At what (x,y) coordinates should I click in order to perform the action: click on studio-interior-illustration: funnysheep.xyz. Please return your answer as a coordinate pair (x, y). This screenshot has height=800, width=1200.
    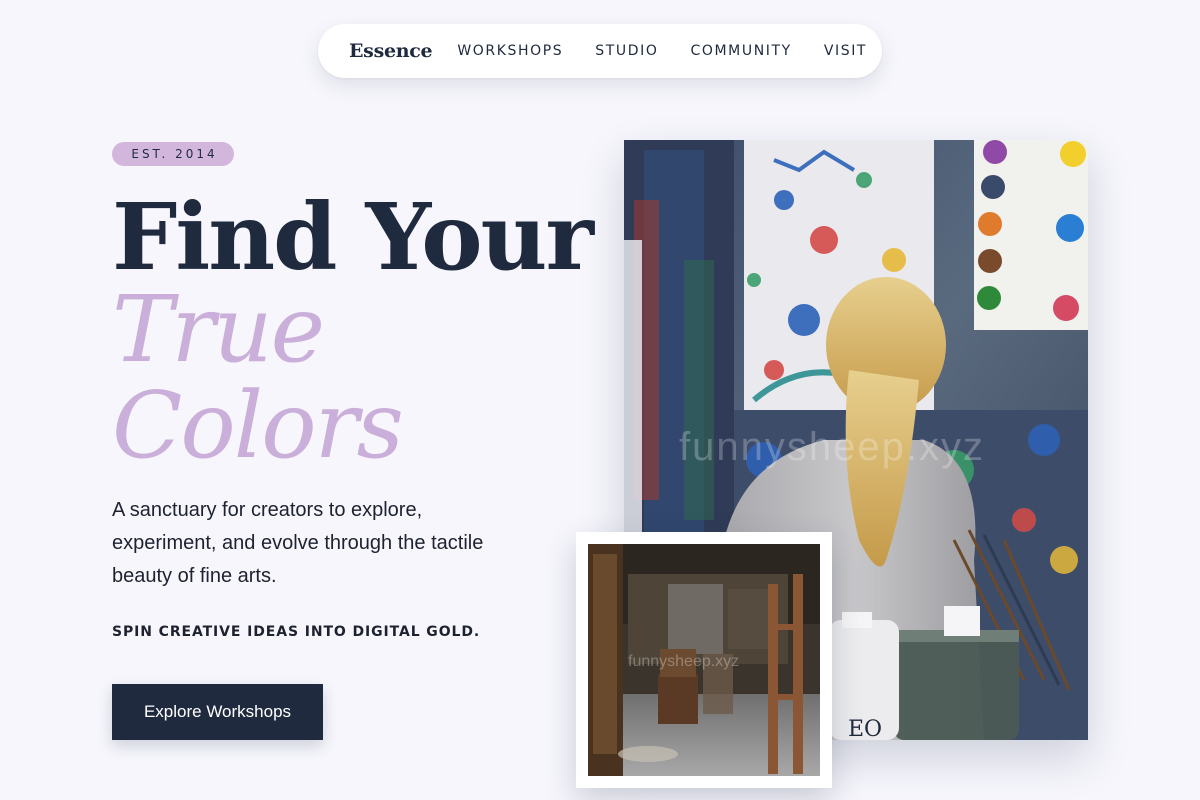
    Looking at the image, I should click on (704, 660).